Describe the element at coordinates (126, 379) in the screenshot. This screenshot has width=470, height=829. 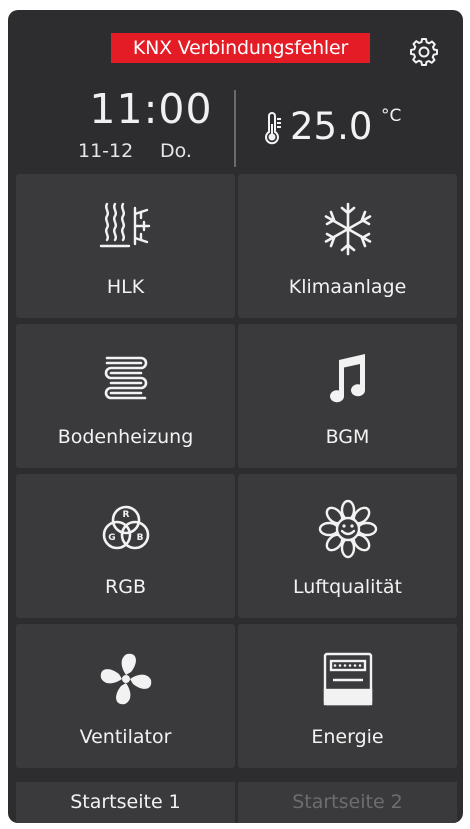
I see `floor-heating-icon` at that location.